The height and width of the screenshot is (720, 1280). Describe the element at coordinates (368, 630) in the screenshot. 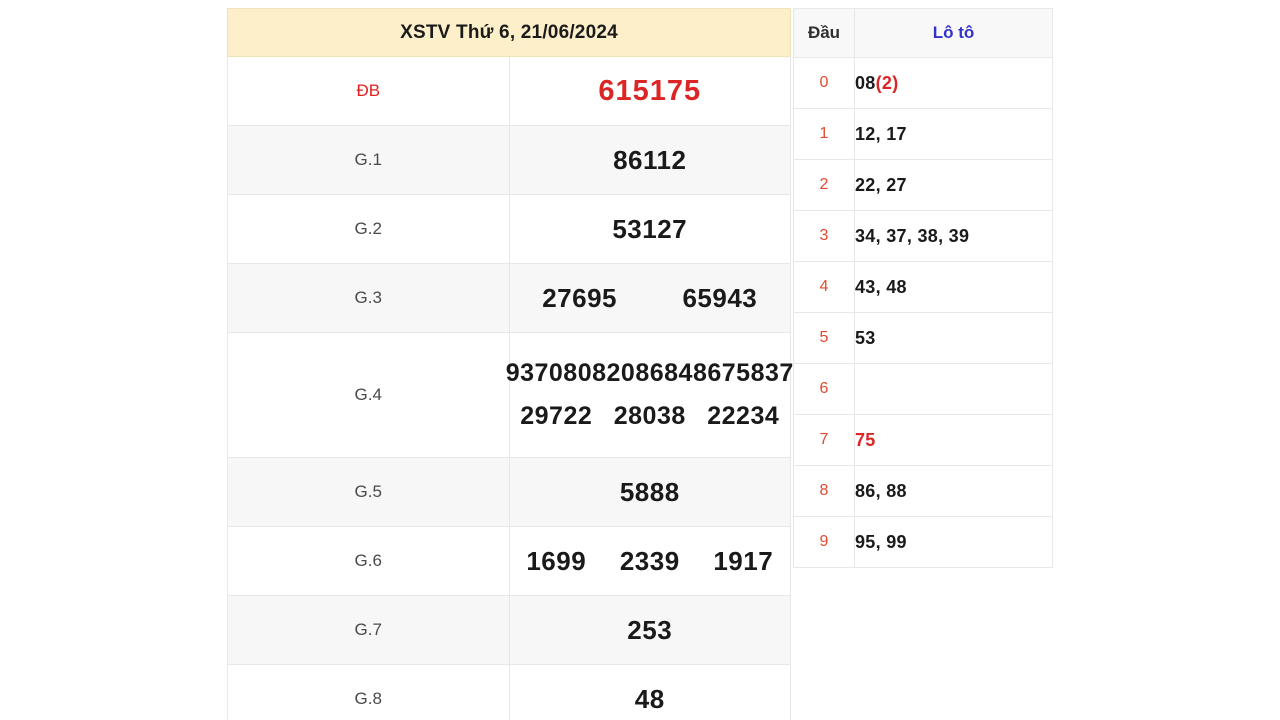

I see `prize-label-g7: G.7` at that location.